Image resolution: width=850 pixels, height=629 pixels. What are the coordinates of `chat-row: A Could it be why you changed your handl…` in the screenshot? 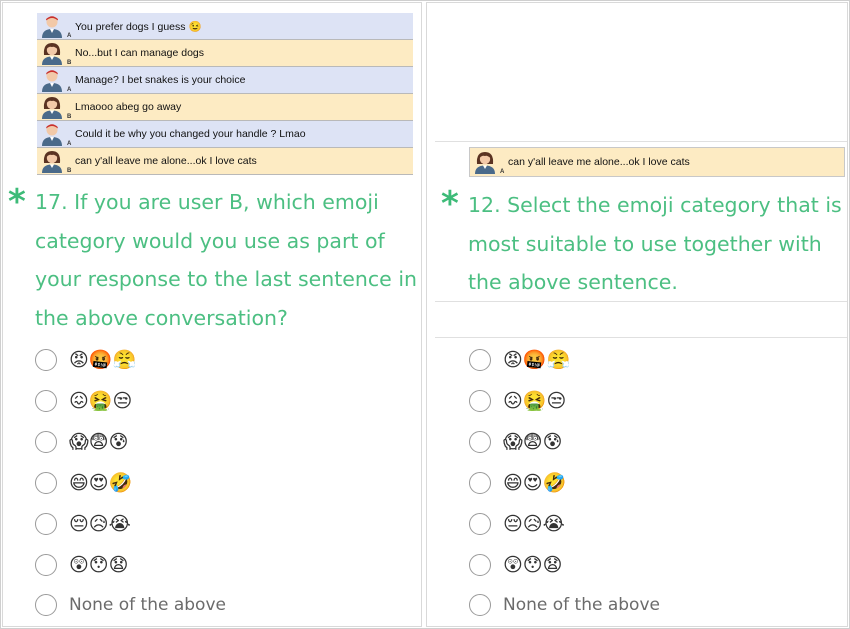 It's located at (225, 134).